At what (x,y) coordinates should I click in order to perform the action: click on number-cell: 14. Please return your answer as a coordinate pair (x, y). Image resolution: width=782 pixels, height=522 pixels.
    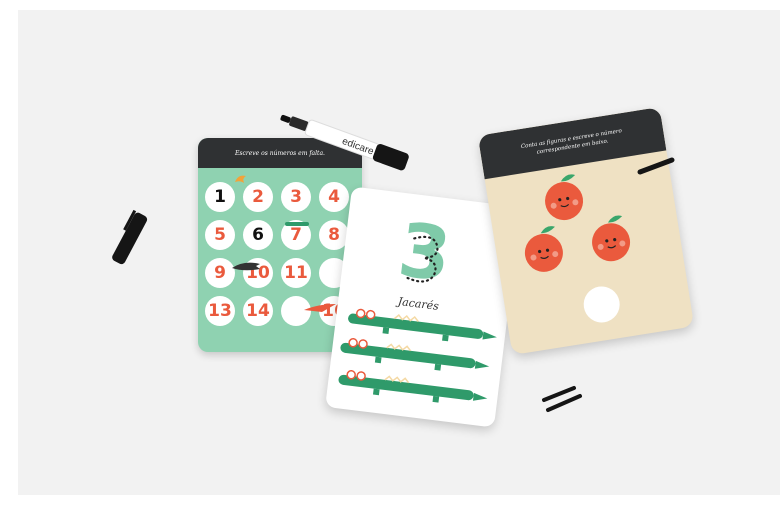
    Looking at the image, I should click on (258, 311).